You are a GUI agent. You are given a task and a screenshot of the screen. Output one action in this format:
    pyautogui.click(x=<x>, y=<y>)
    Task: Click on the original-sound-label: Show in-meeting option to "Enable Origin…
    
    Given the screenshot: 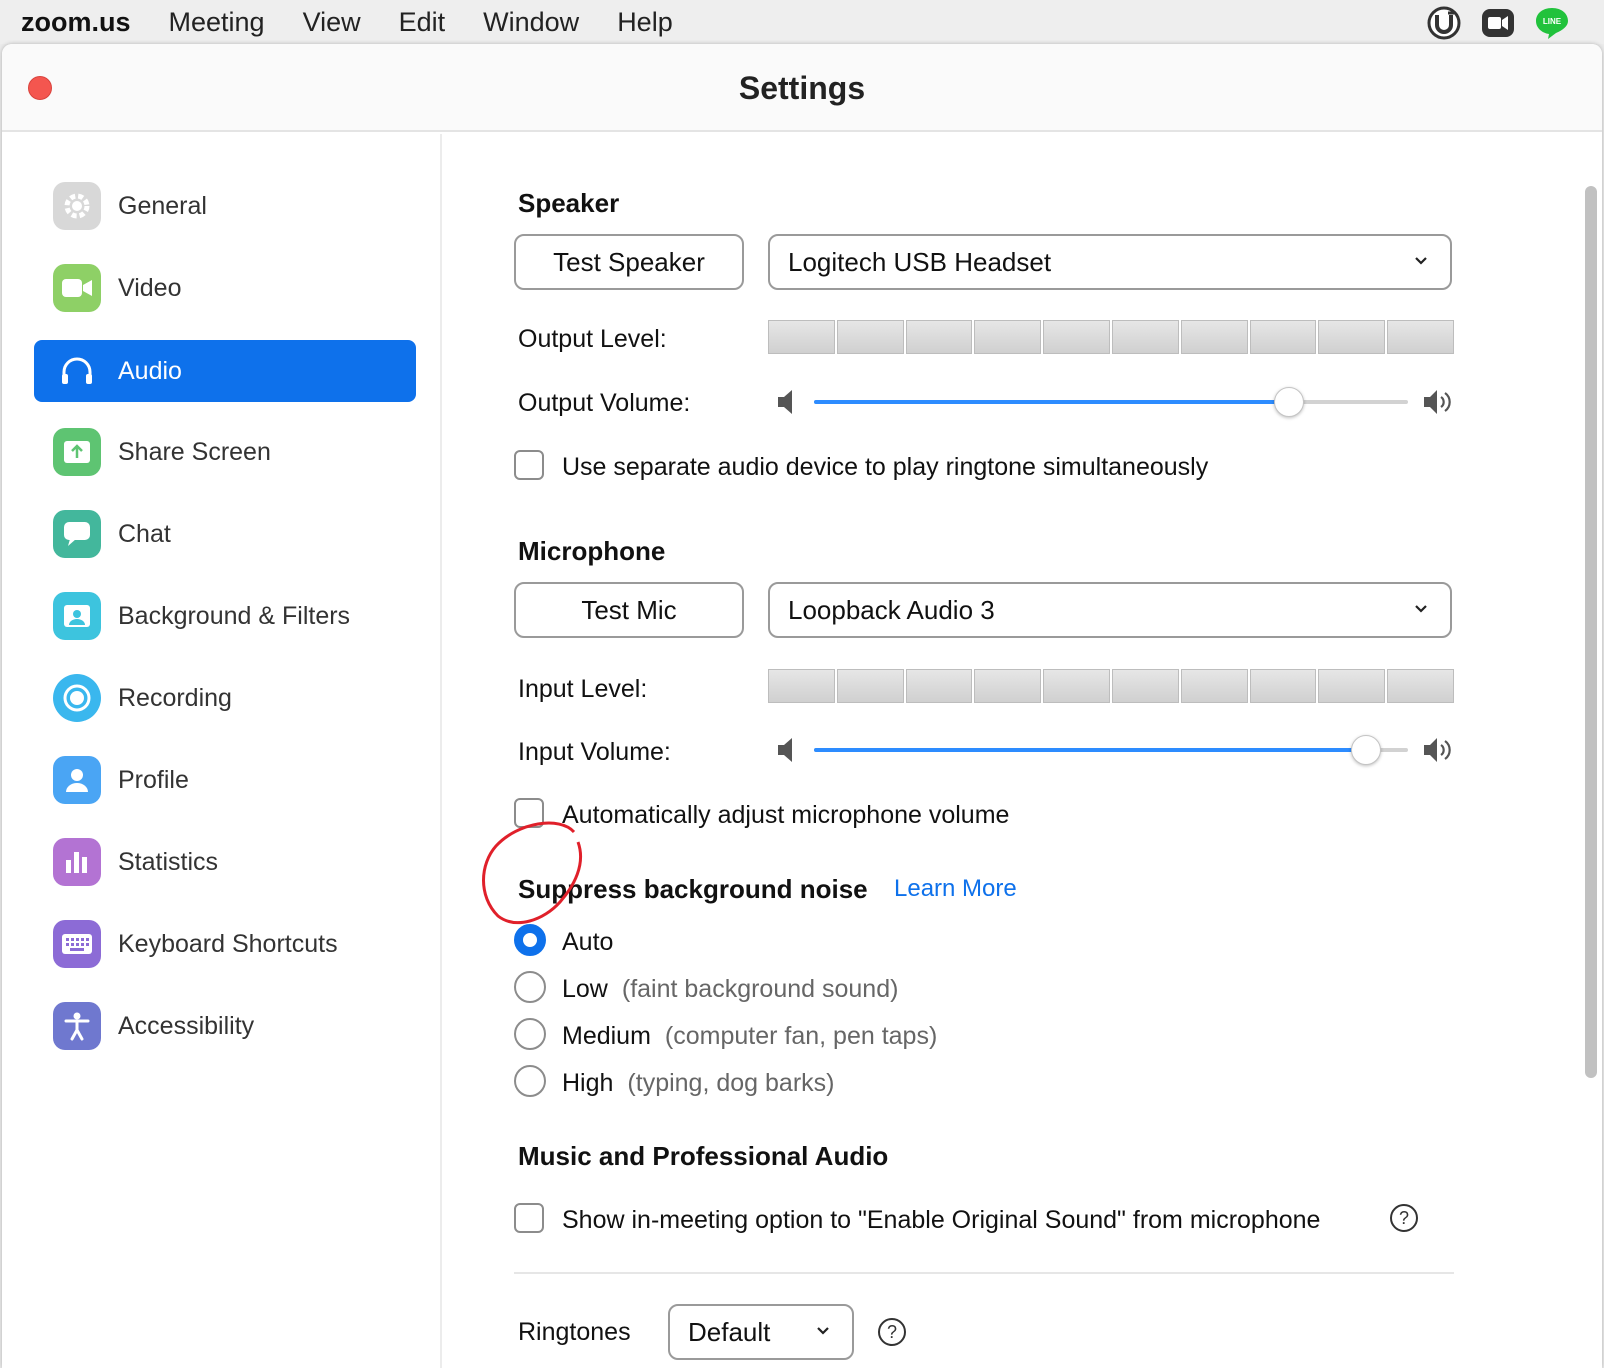 What is the action you would take?
    pyautogui.click(x=941, y=1220)
    